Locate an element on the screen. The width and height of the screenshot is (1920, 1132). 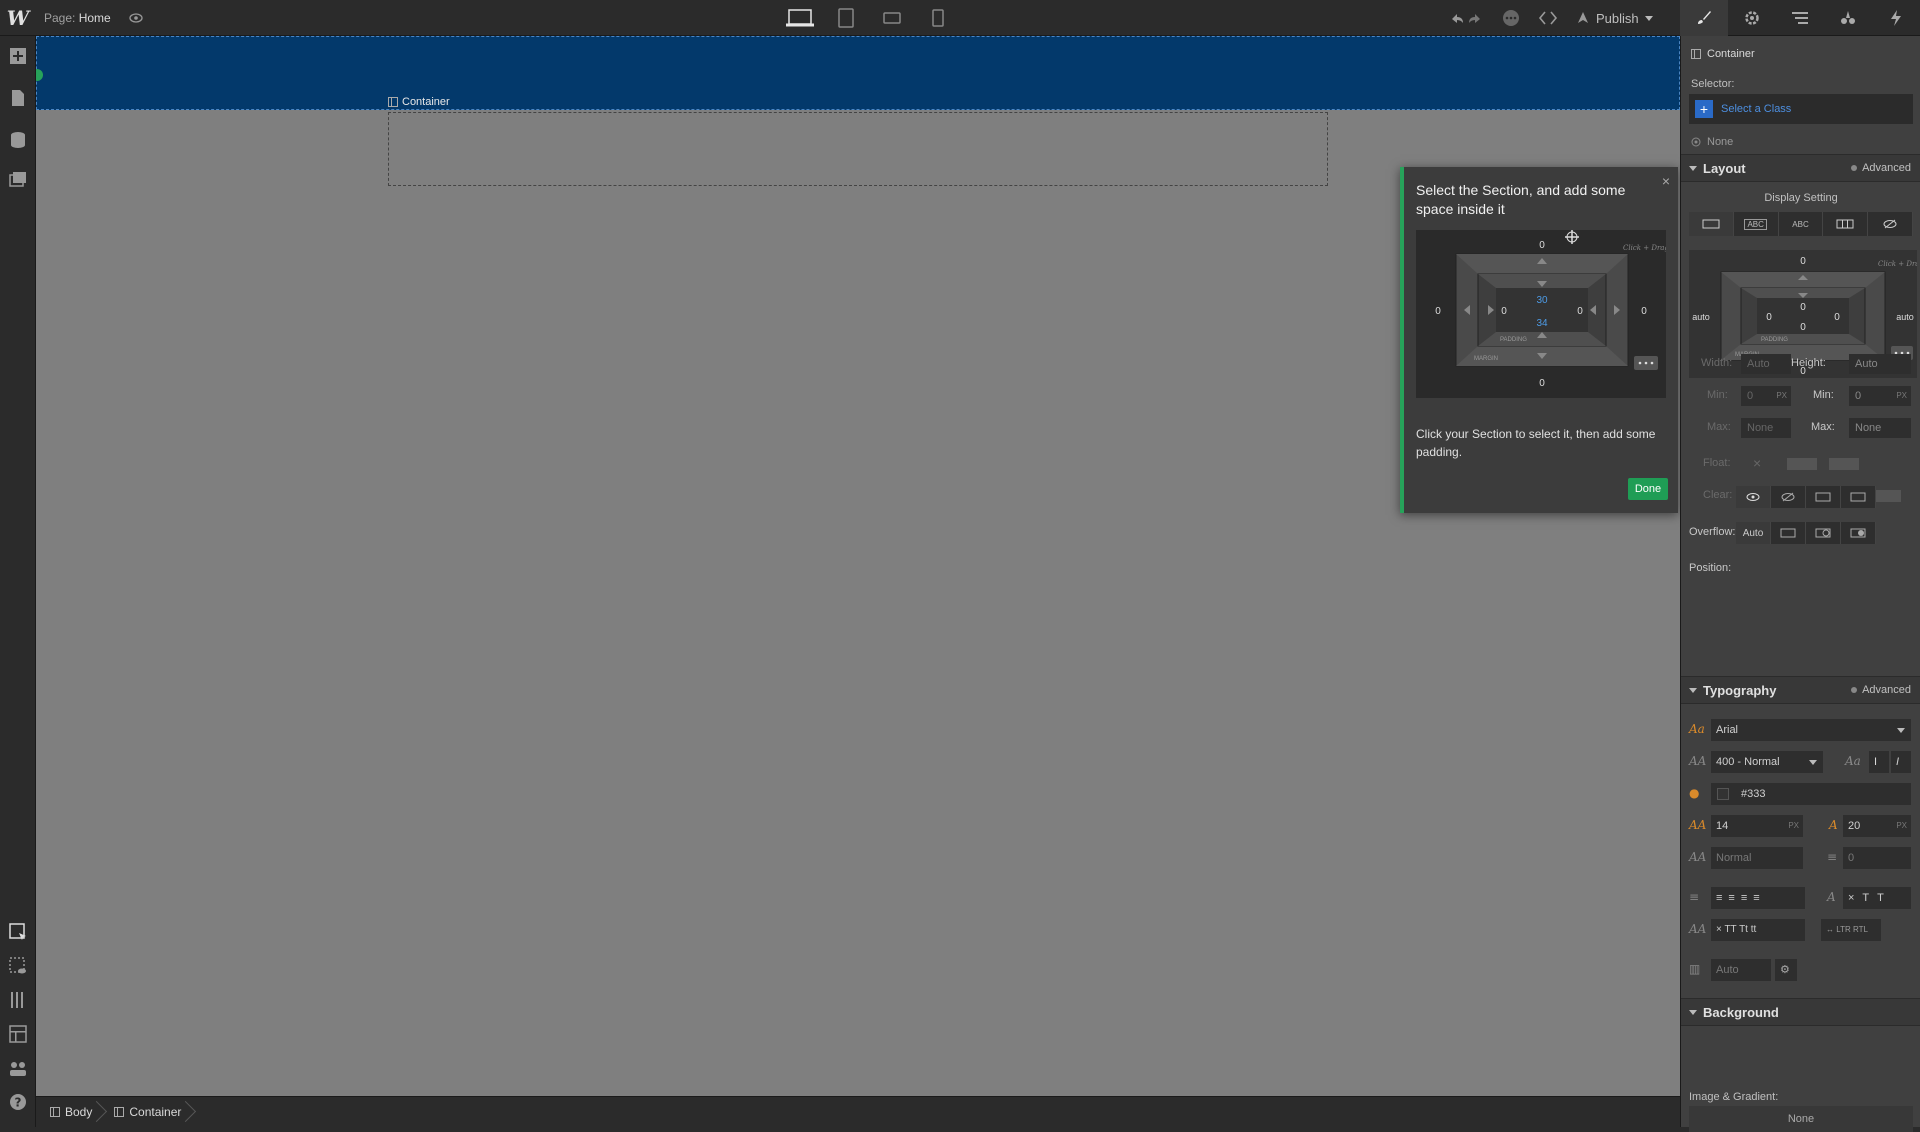
text-direction-buttons: ↔ LTR RTL is located at coordinates (1851, 930).